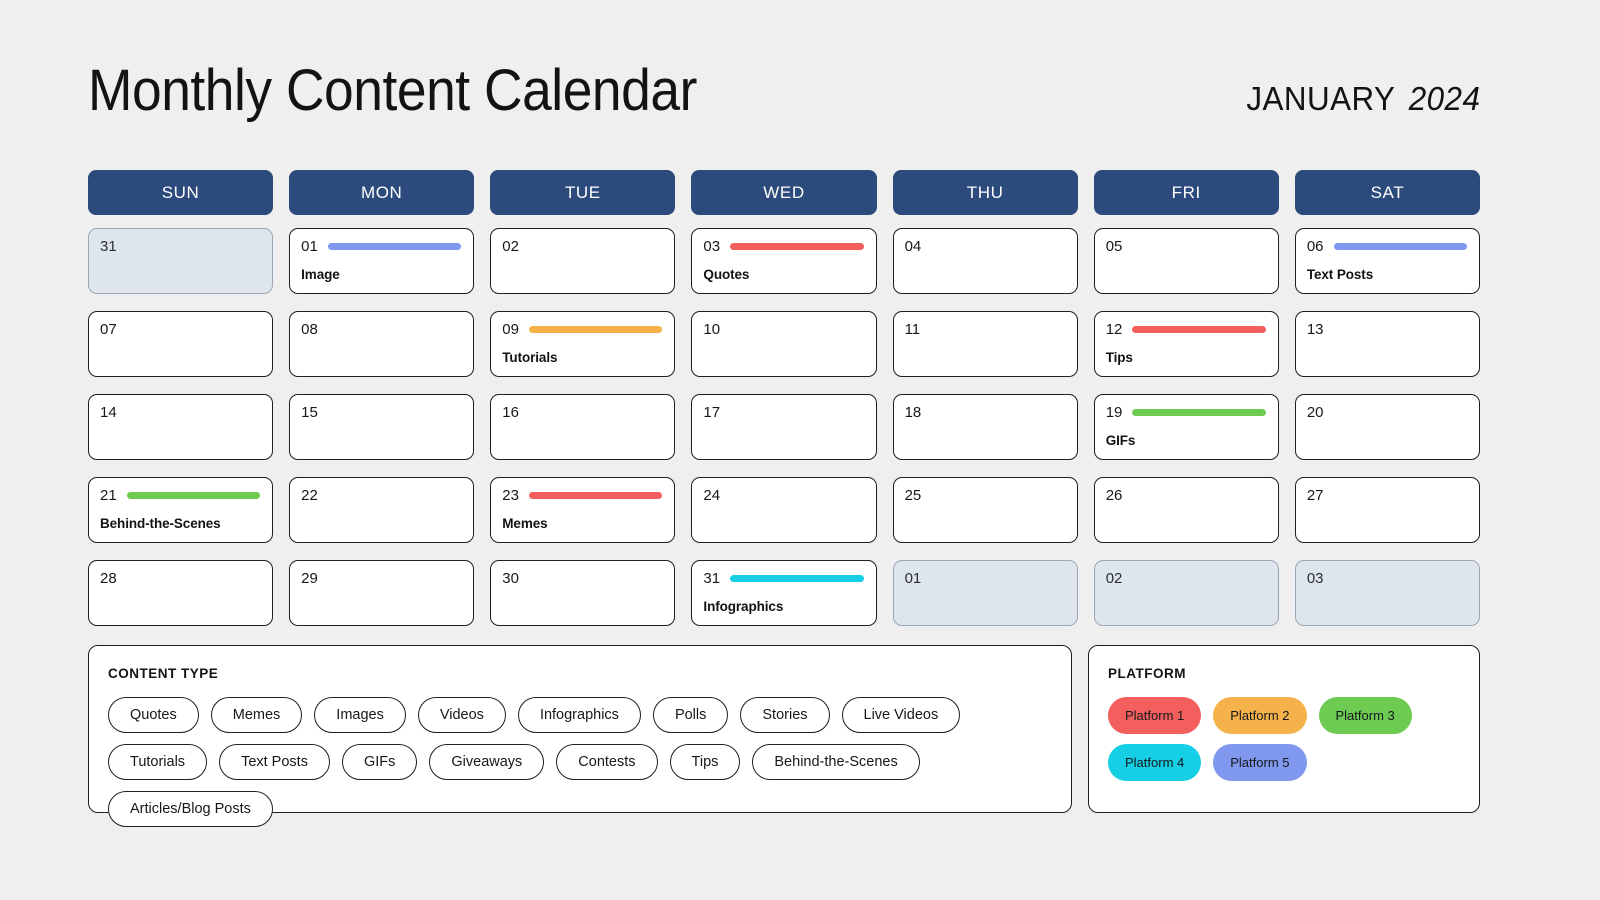  What do you see at coordinates (256, 715) in the screenshot?
I see `content-type-chip: Memes` at bounding box center [256, 715].